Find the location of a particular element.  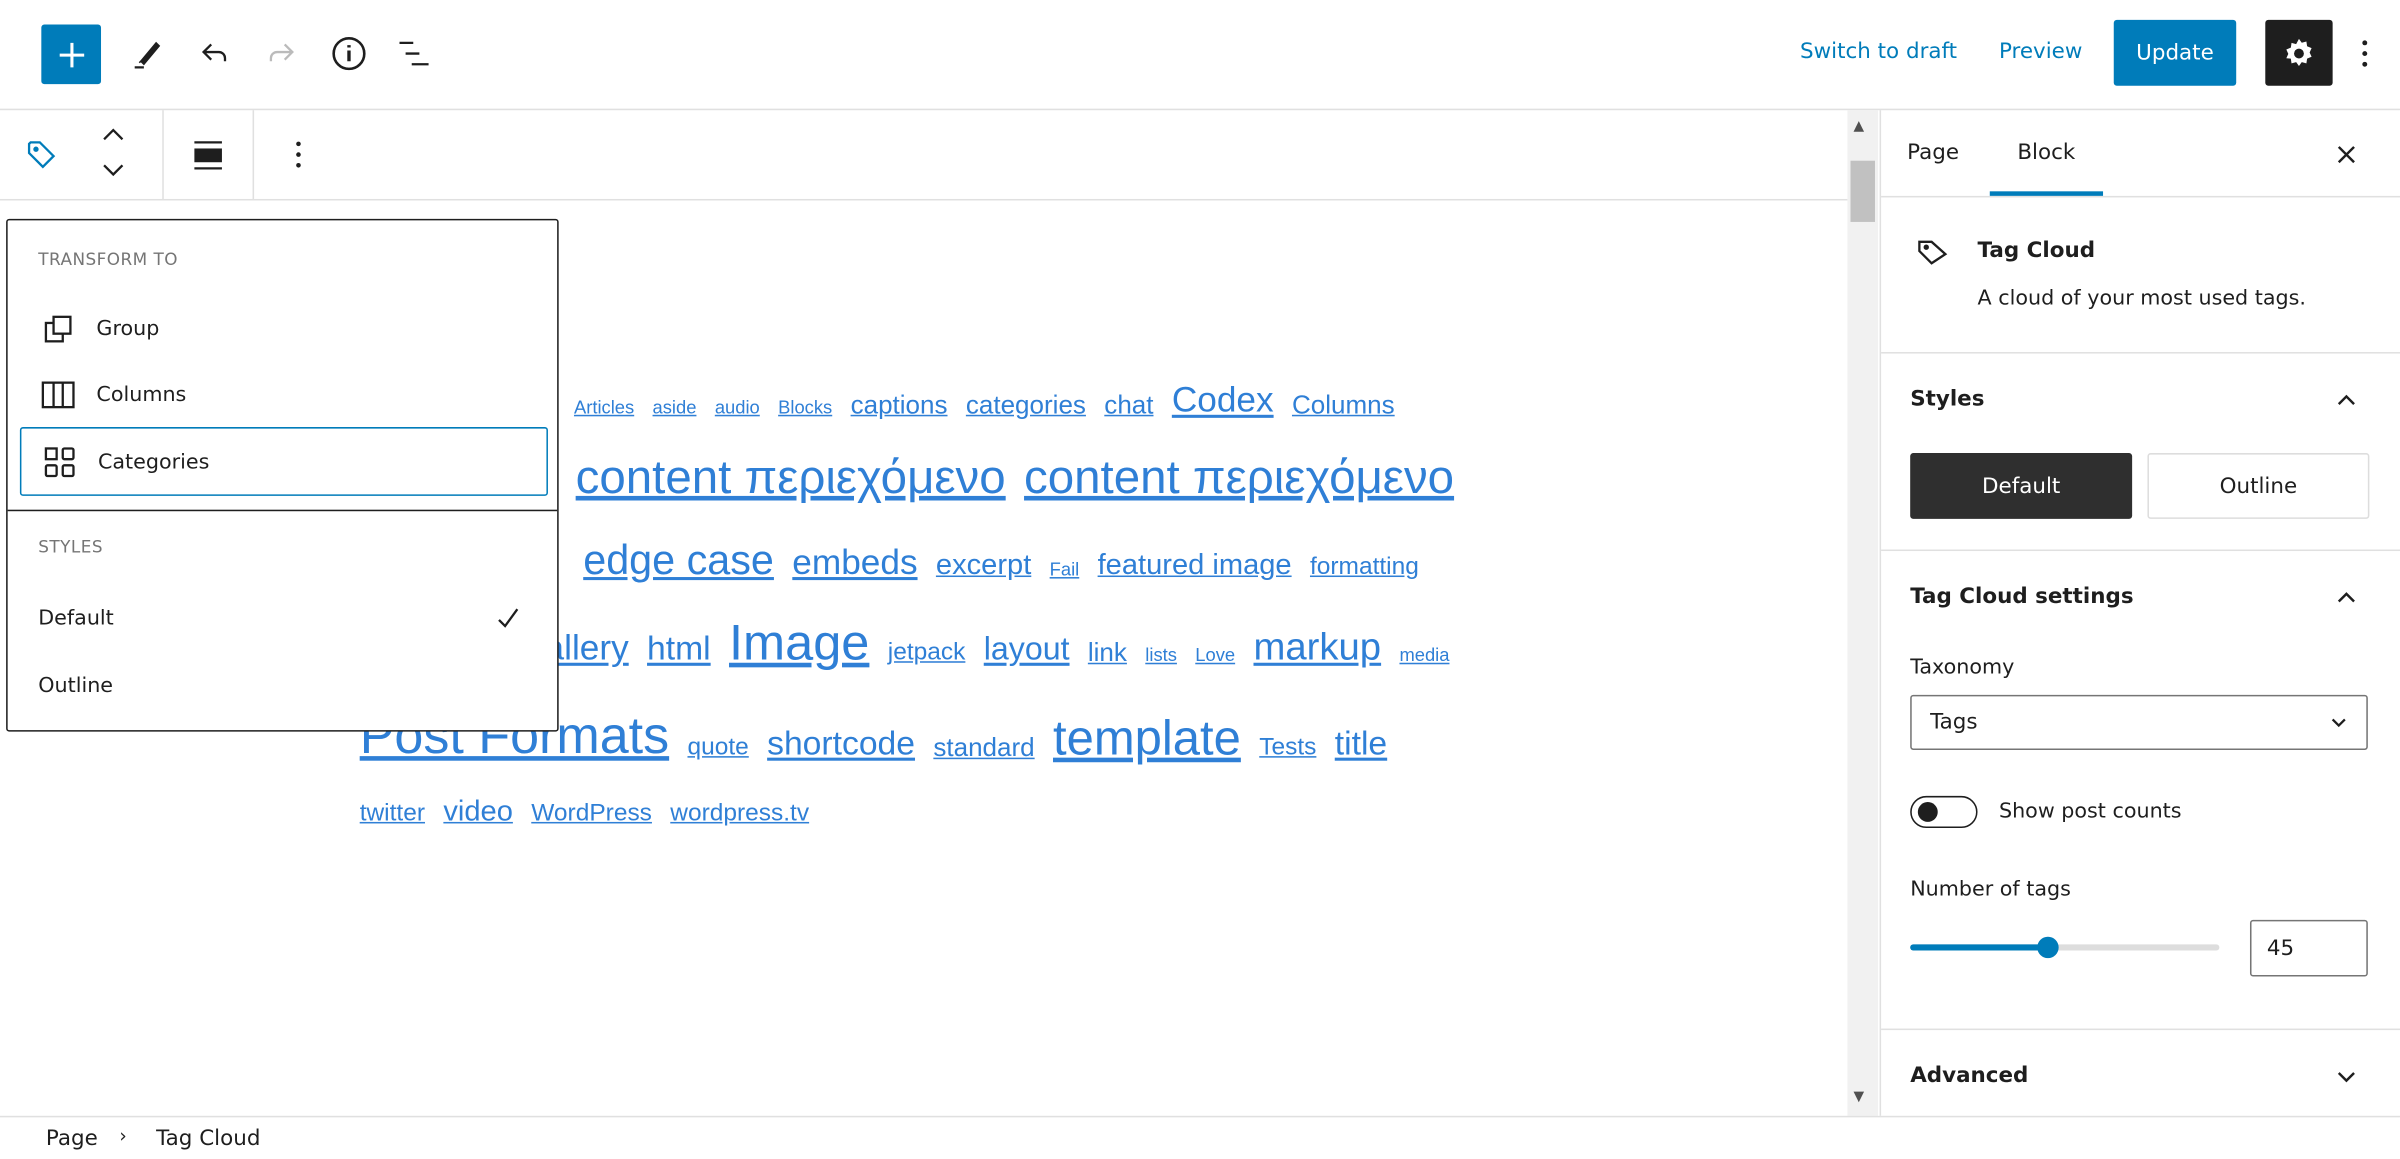

tag-link: media is located at coordinates (1424, 655).